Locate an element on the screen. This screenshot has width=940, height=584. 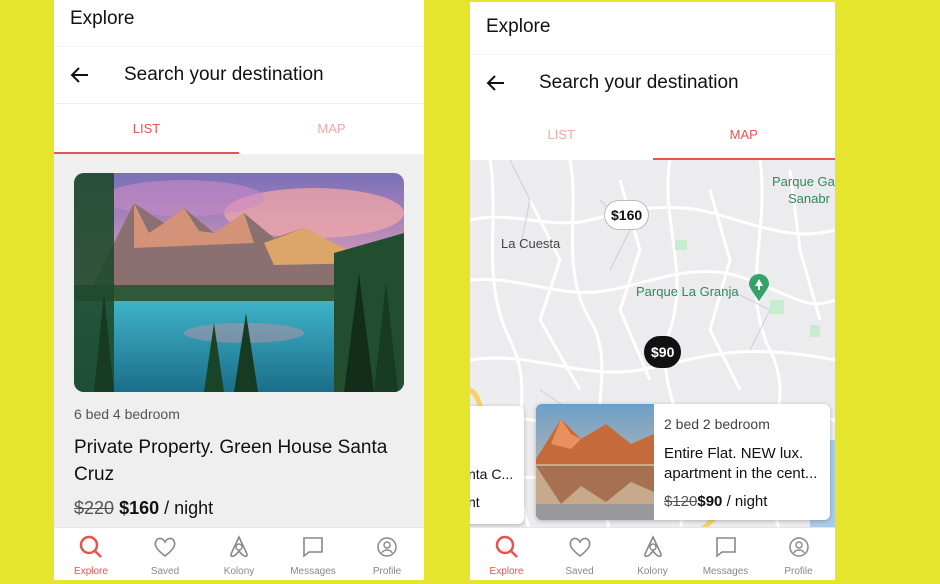
price-pin-90: $90 is located at coordinates (663, 352).